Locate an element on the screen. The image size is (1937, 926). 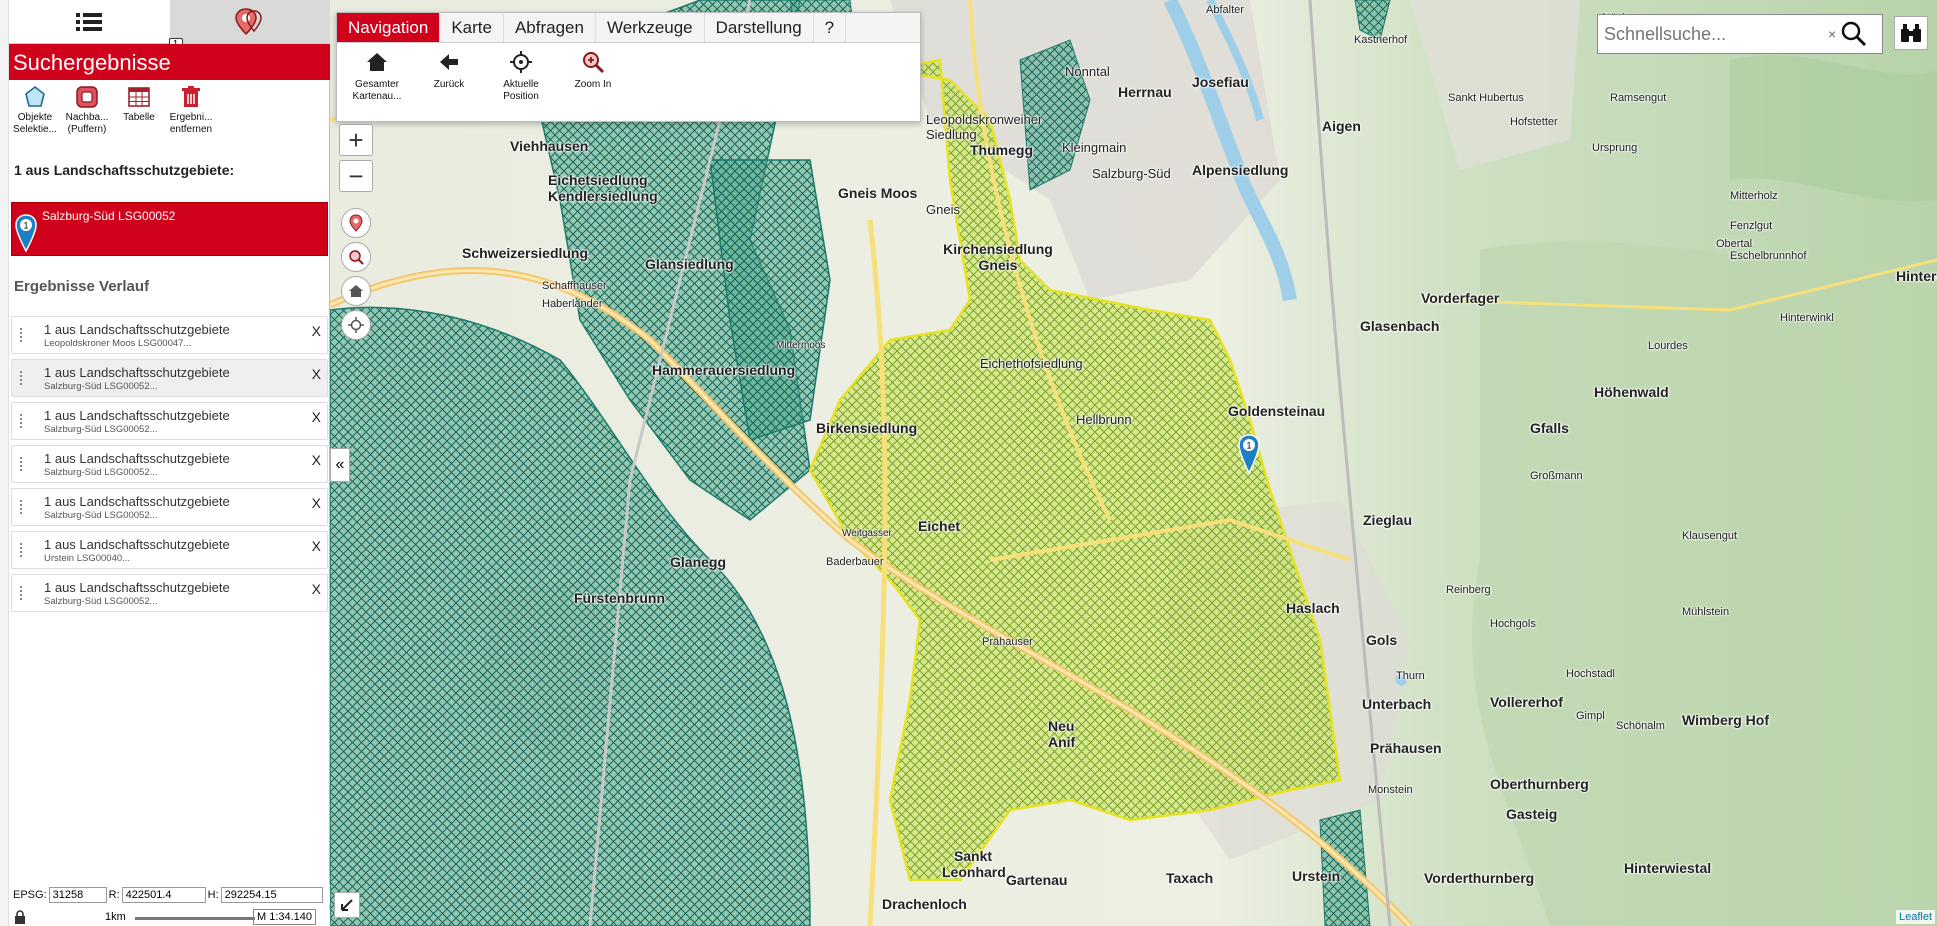
map-markers-icon is located at coordinates (248, 21).